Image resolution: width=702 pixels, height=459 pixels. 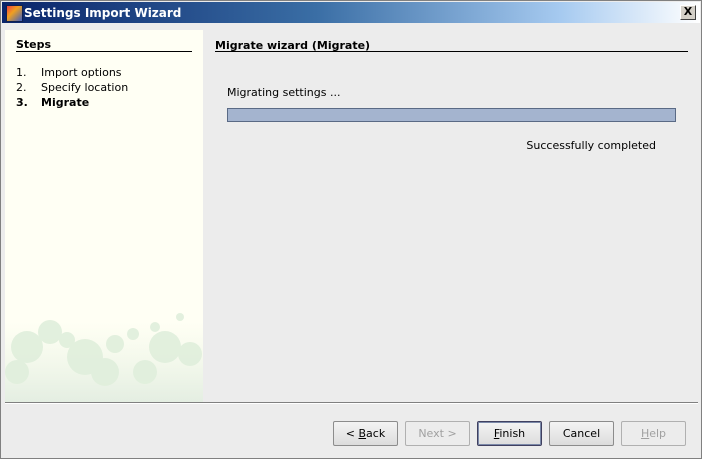 What do you see at coordinates (21, 87) in the screenshot?
I see `step-number: 2.` at bounding box center [21, 87].